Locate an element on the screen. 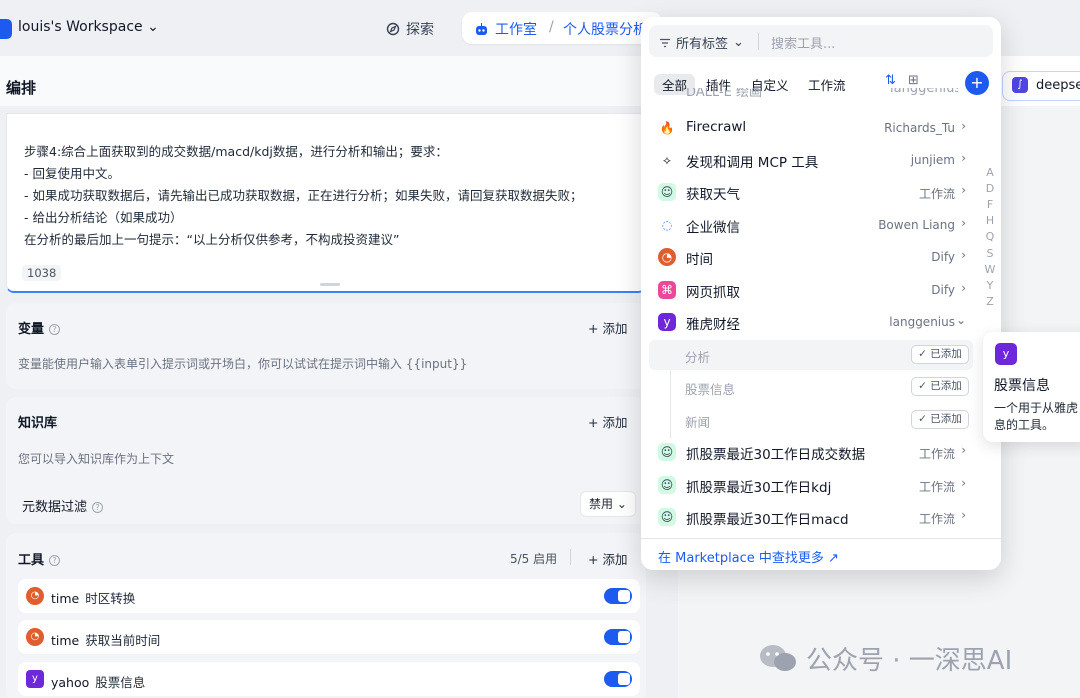 The image size is (1080, 698). workspace-switcher: louis's Workspace ⌄ is located at coordinates (88, 27).